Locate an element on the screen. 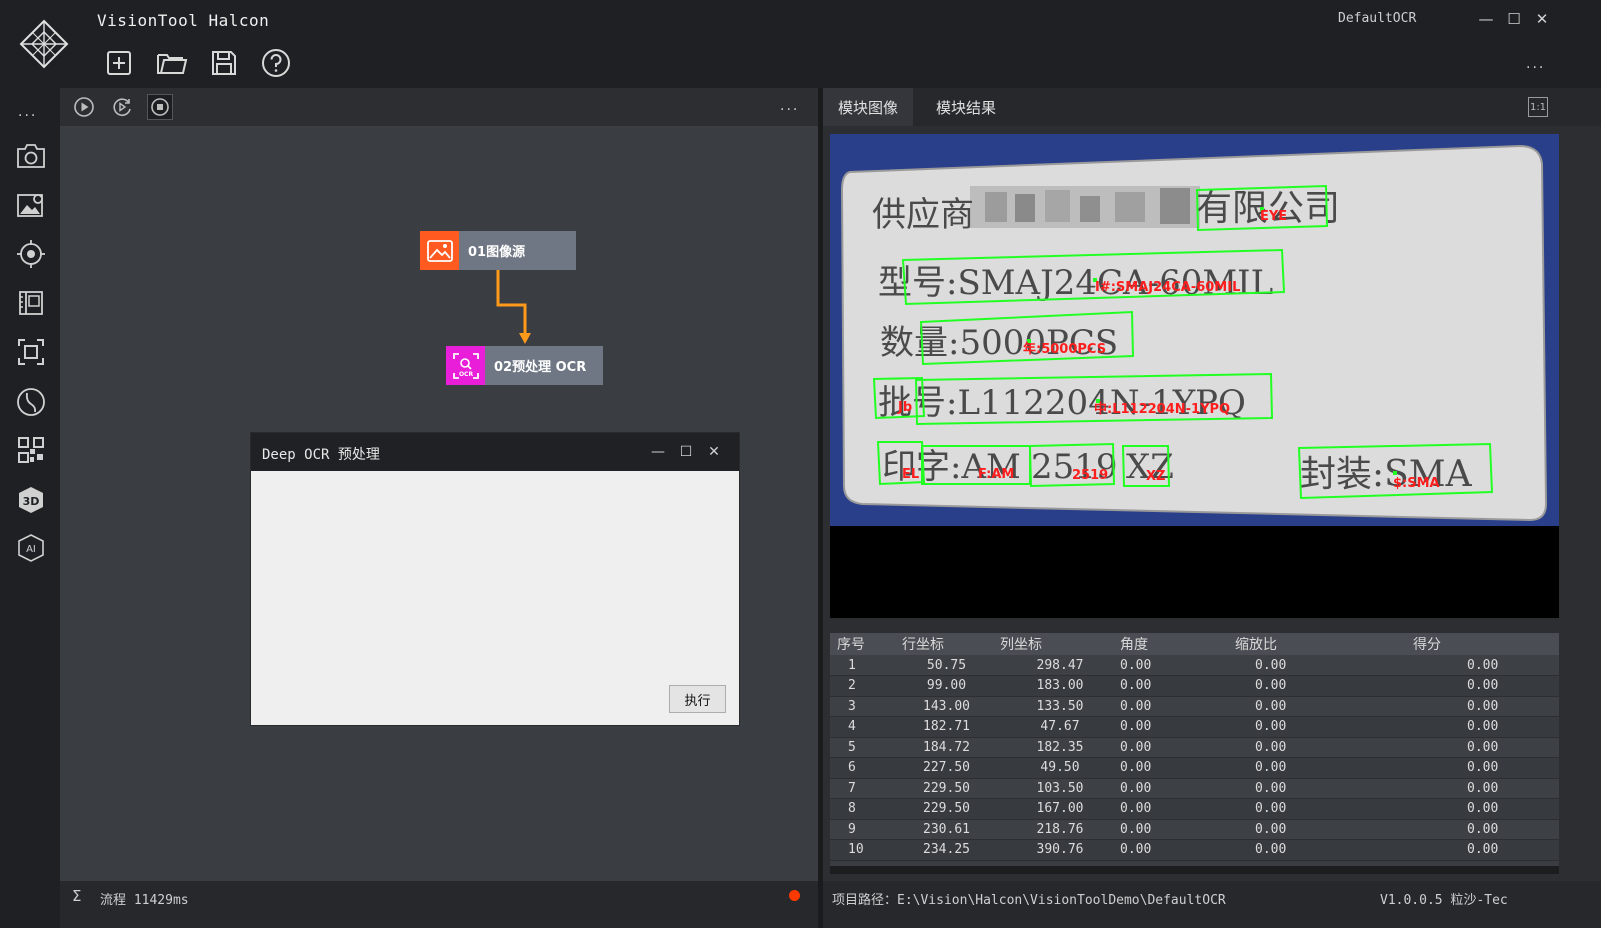 Image resolution: width=1601 pixels, height=928 pixels. sidebar-item-3d: 3D is located at coordinates (31, 500).